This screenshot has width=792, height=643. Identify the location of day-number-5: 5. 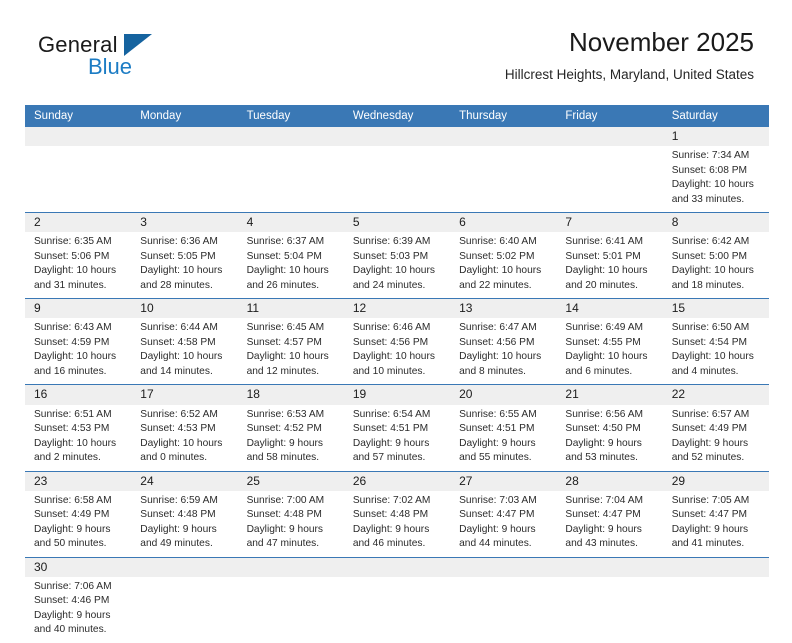
(397, 222).